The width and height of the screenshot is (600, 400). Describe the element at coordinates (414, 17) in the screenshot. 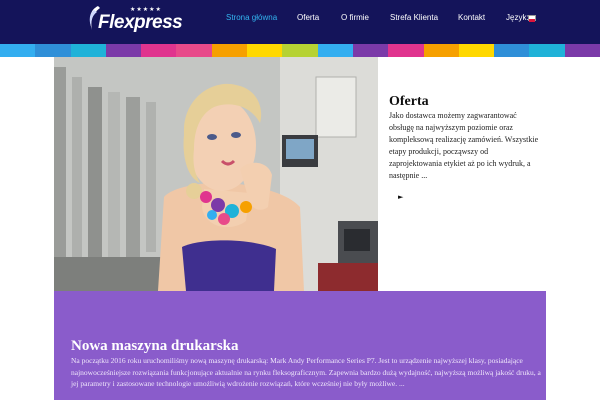

I see `nav-item-strefa-klienta: Strefa Klienta` at that location.